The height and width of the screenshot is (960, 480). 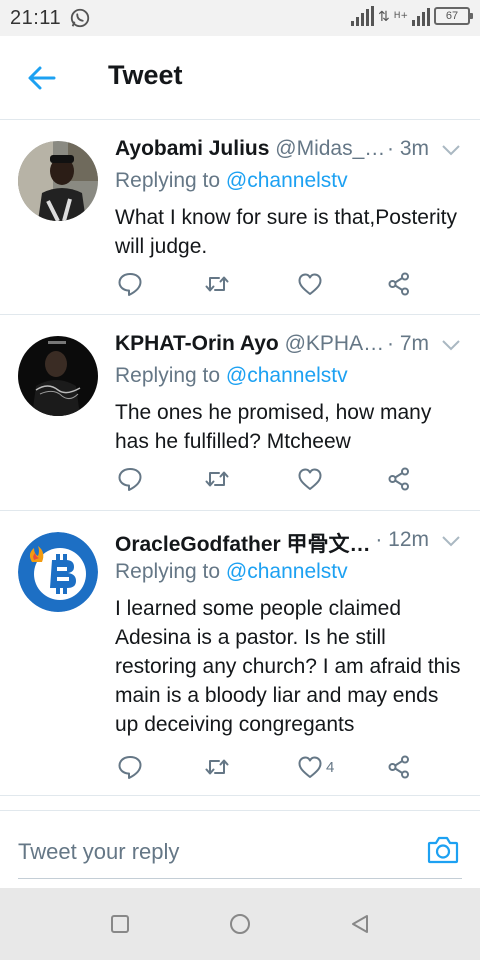 I want to click on camera-icon, so click(x=443, y=850).